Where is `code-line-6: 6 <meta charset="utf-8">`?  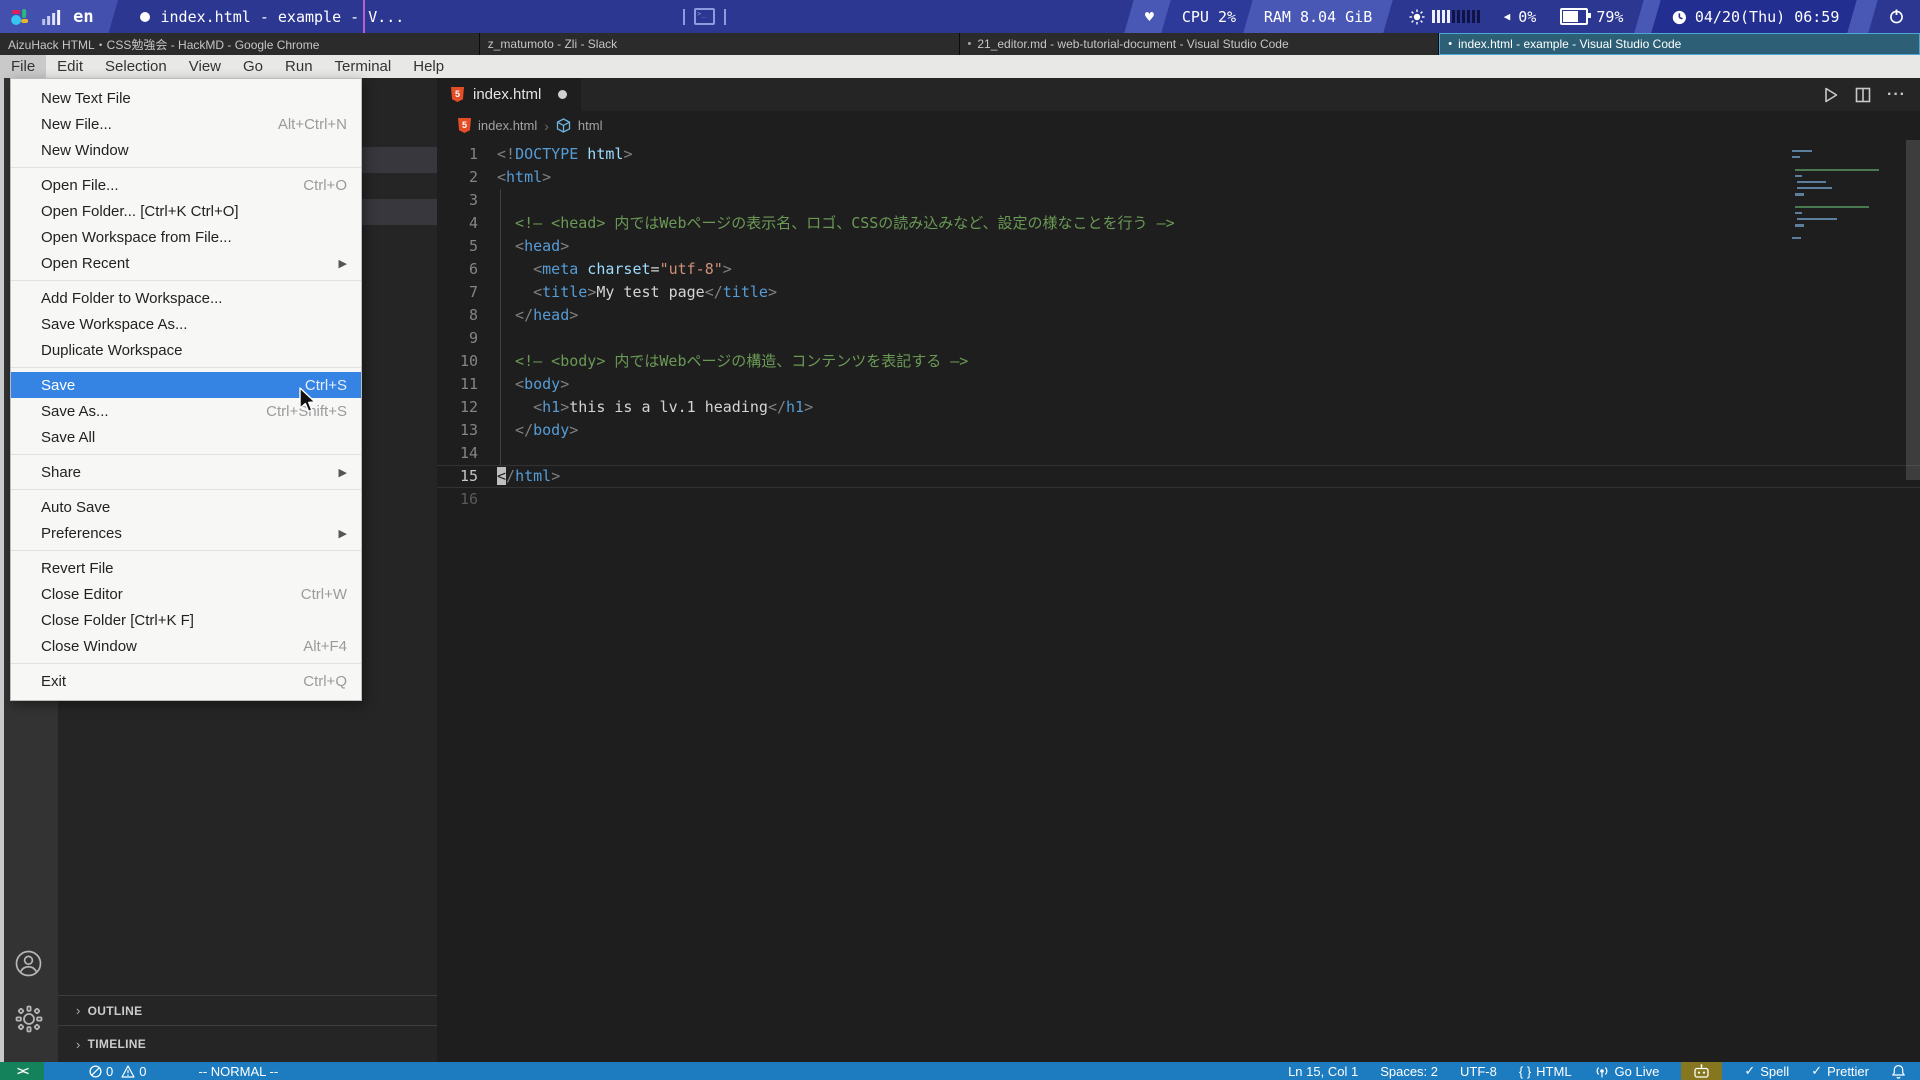
code-line-6: 6 <meta charset="utf-8"> is located at coordinates (1178, 269).